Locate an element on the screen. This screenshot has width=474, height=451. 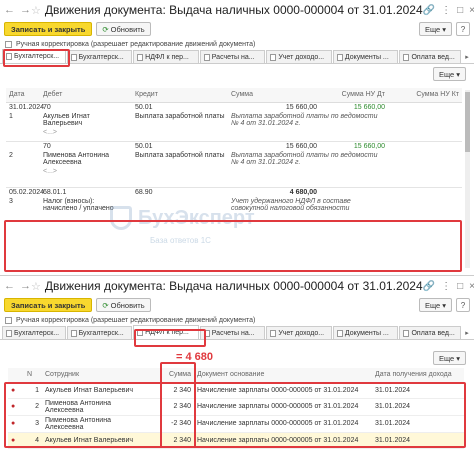
row-date: 31.01.2024 is located at coordinates (25, 106).